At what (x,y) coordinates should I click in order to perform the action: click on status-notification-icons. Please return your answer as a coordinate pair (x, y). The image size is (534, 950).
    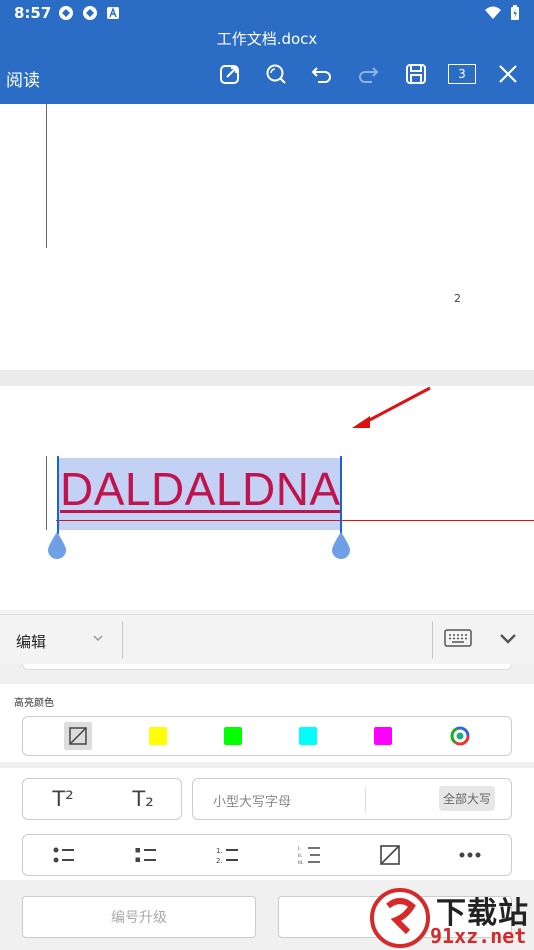
    Looking at the image, I should click on (89, 13).